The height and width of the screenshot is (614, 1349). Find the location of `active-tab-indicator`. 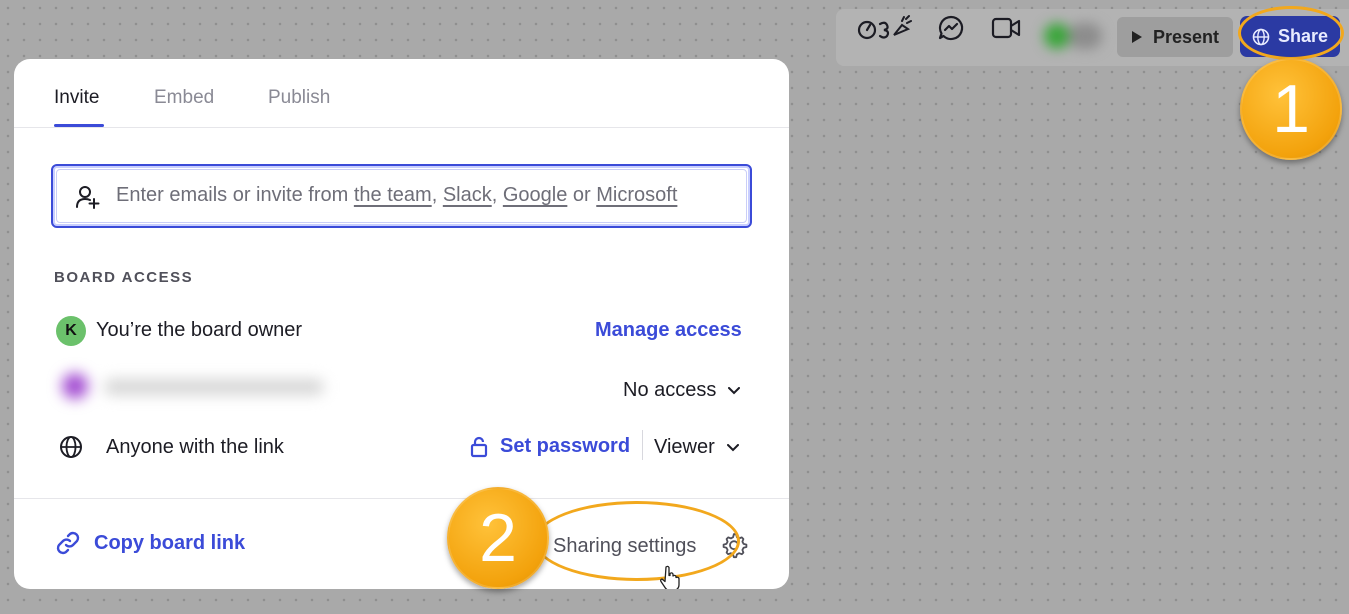

active-tab-indicator is located at coordinates (79, 125).